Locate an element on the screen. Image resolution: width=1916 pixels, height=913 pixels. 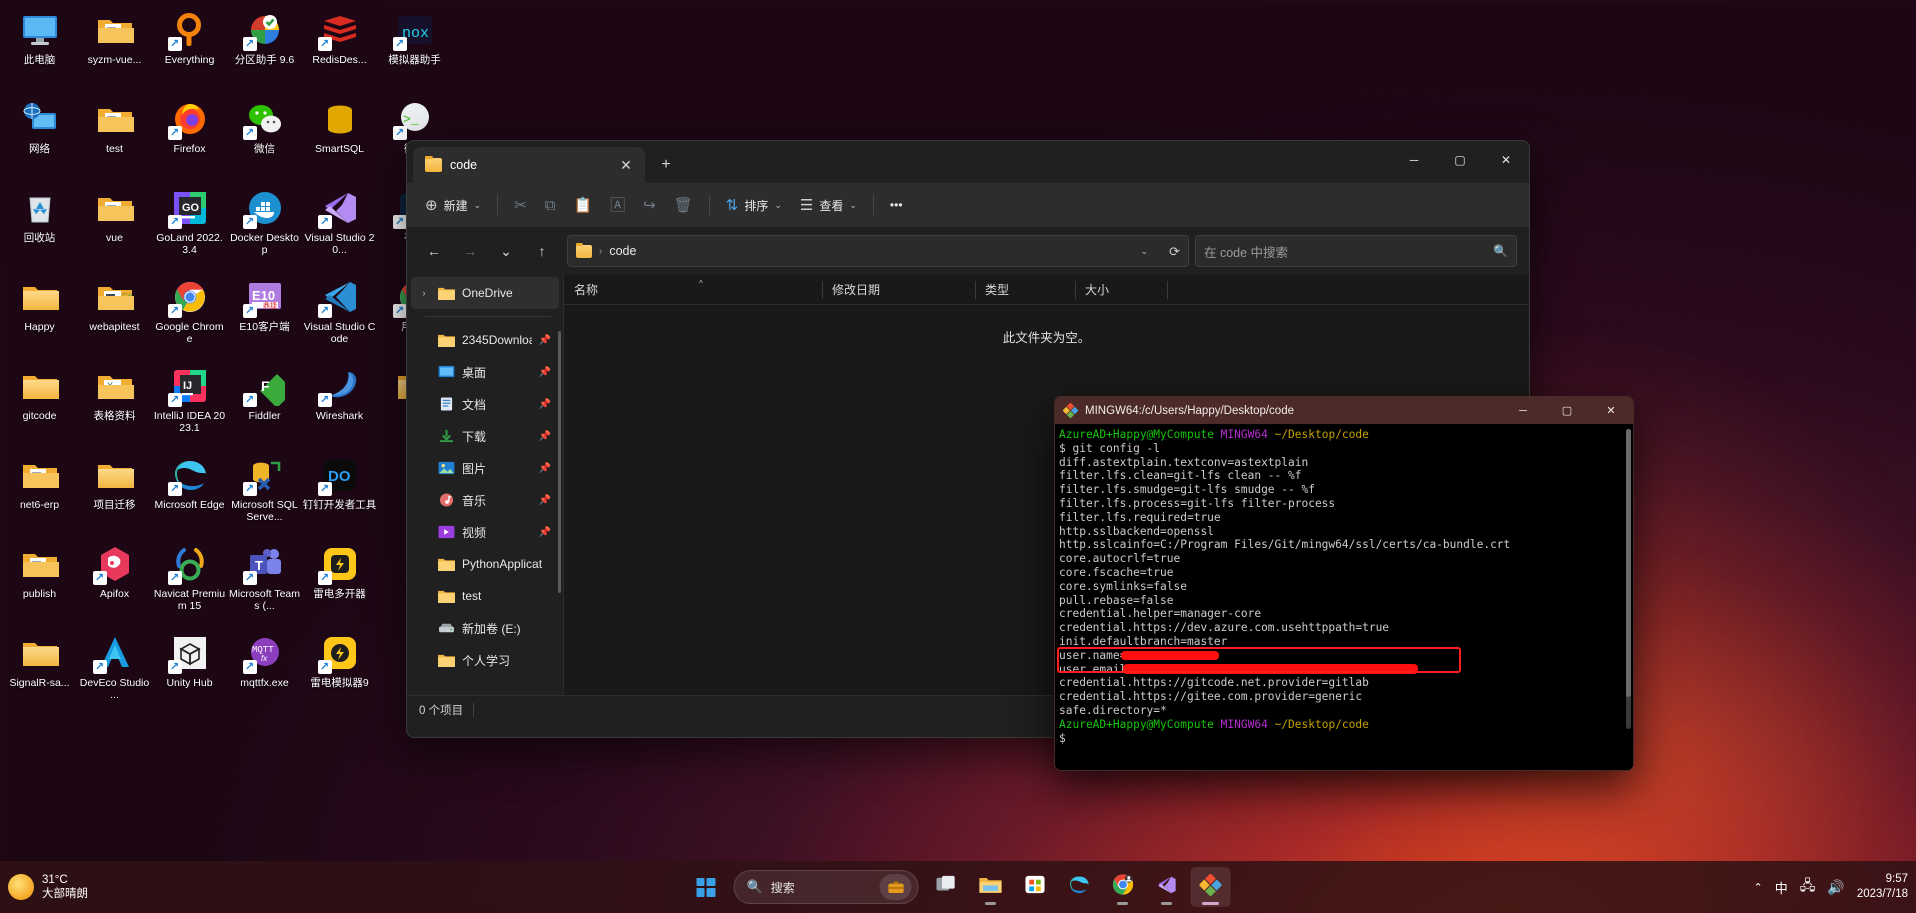
taskbar-app-git-bash is located at coordinates (1210, 887).